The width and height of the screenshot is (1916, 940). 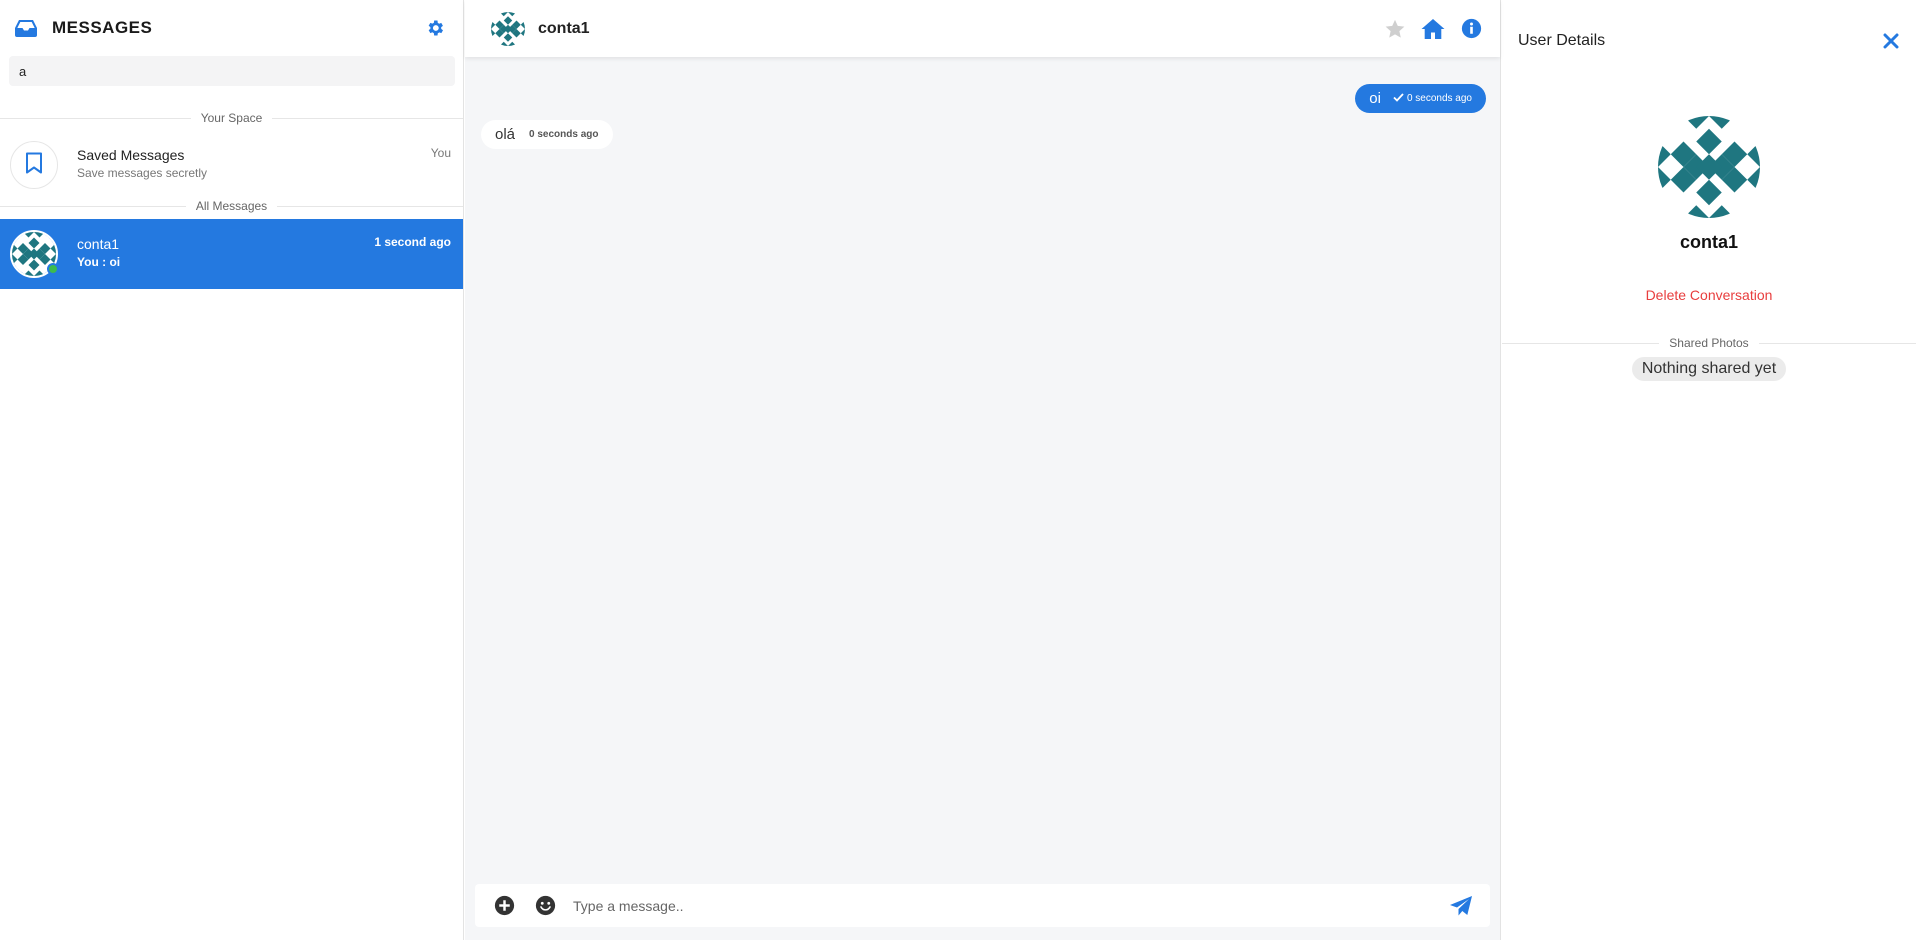 What do you see at coordinates (1709, 242) in the screenshot?
I see `details-user-name: conta1` at bounding box center [1709, 242].